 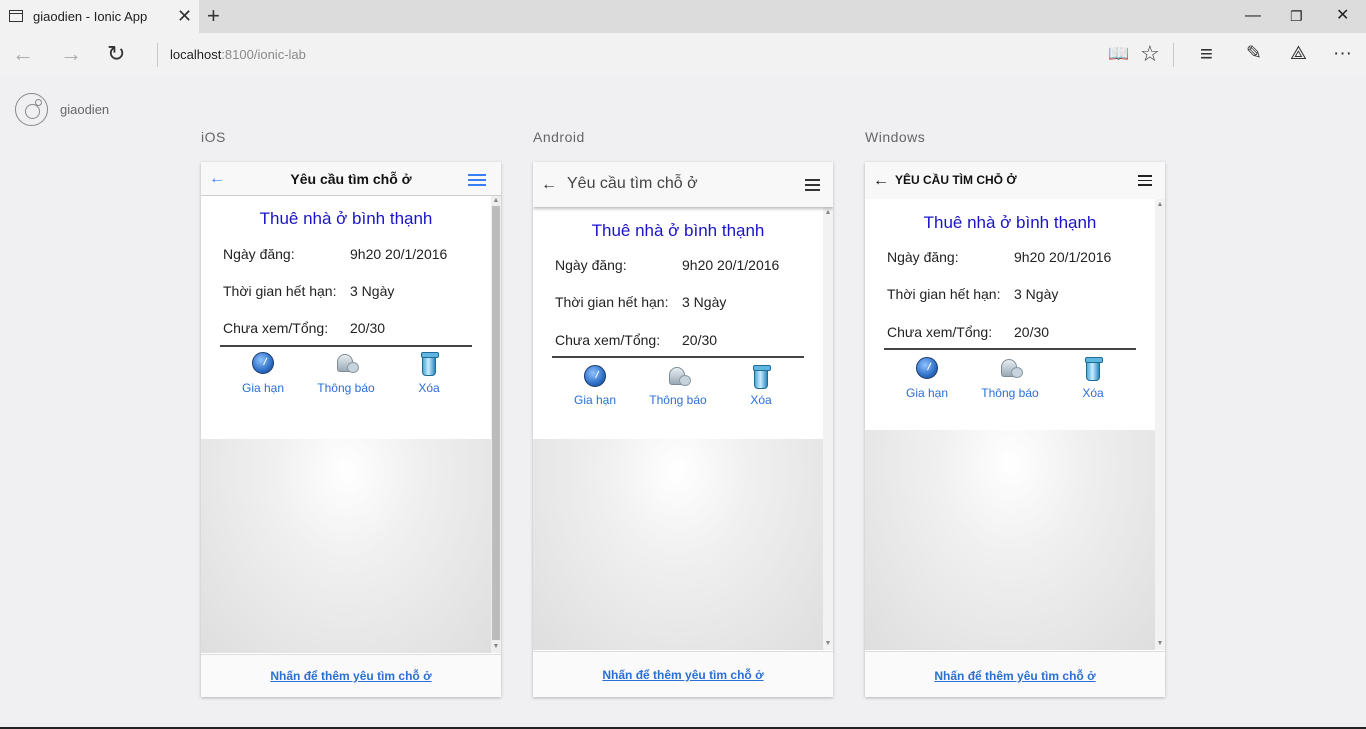 I want to click on windows-back-icon: ←, so click(x=881, y=181).